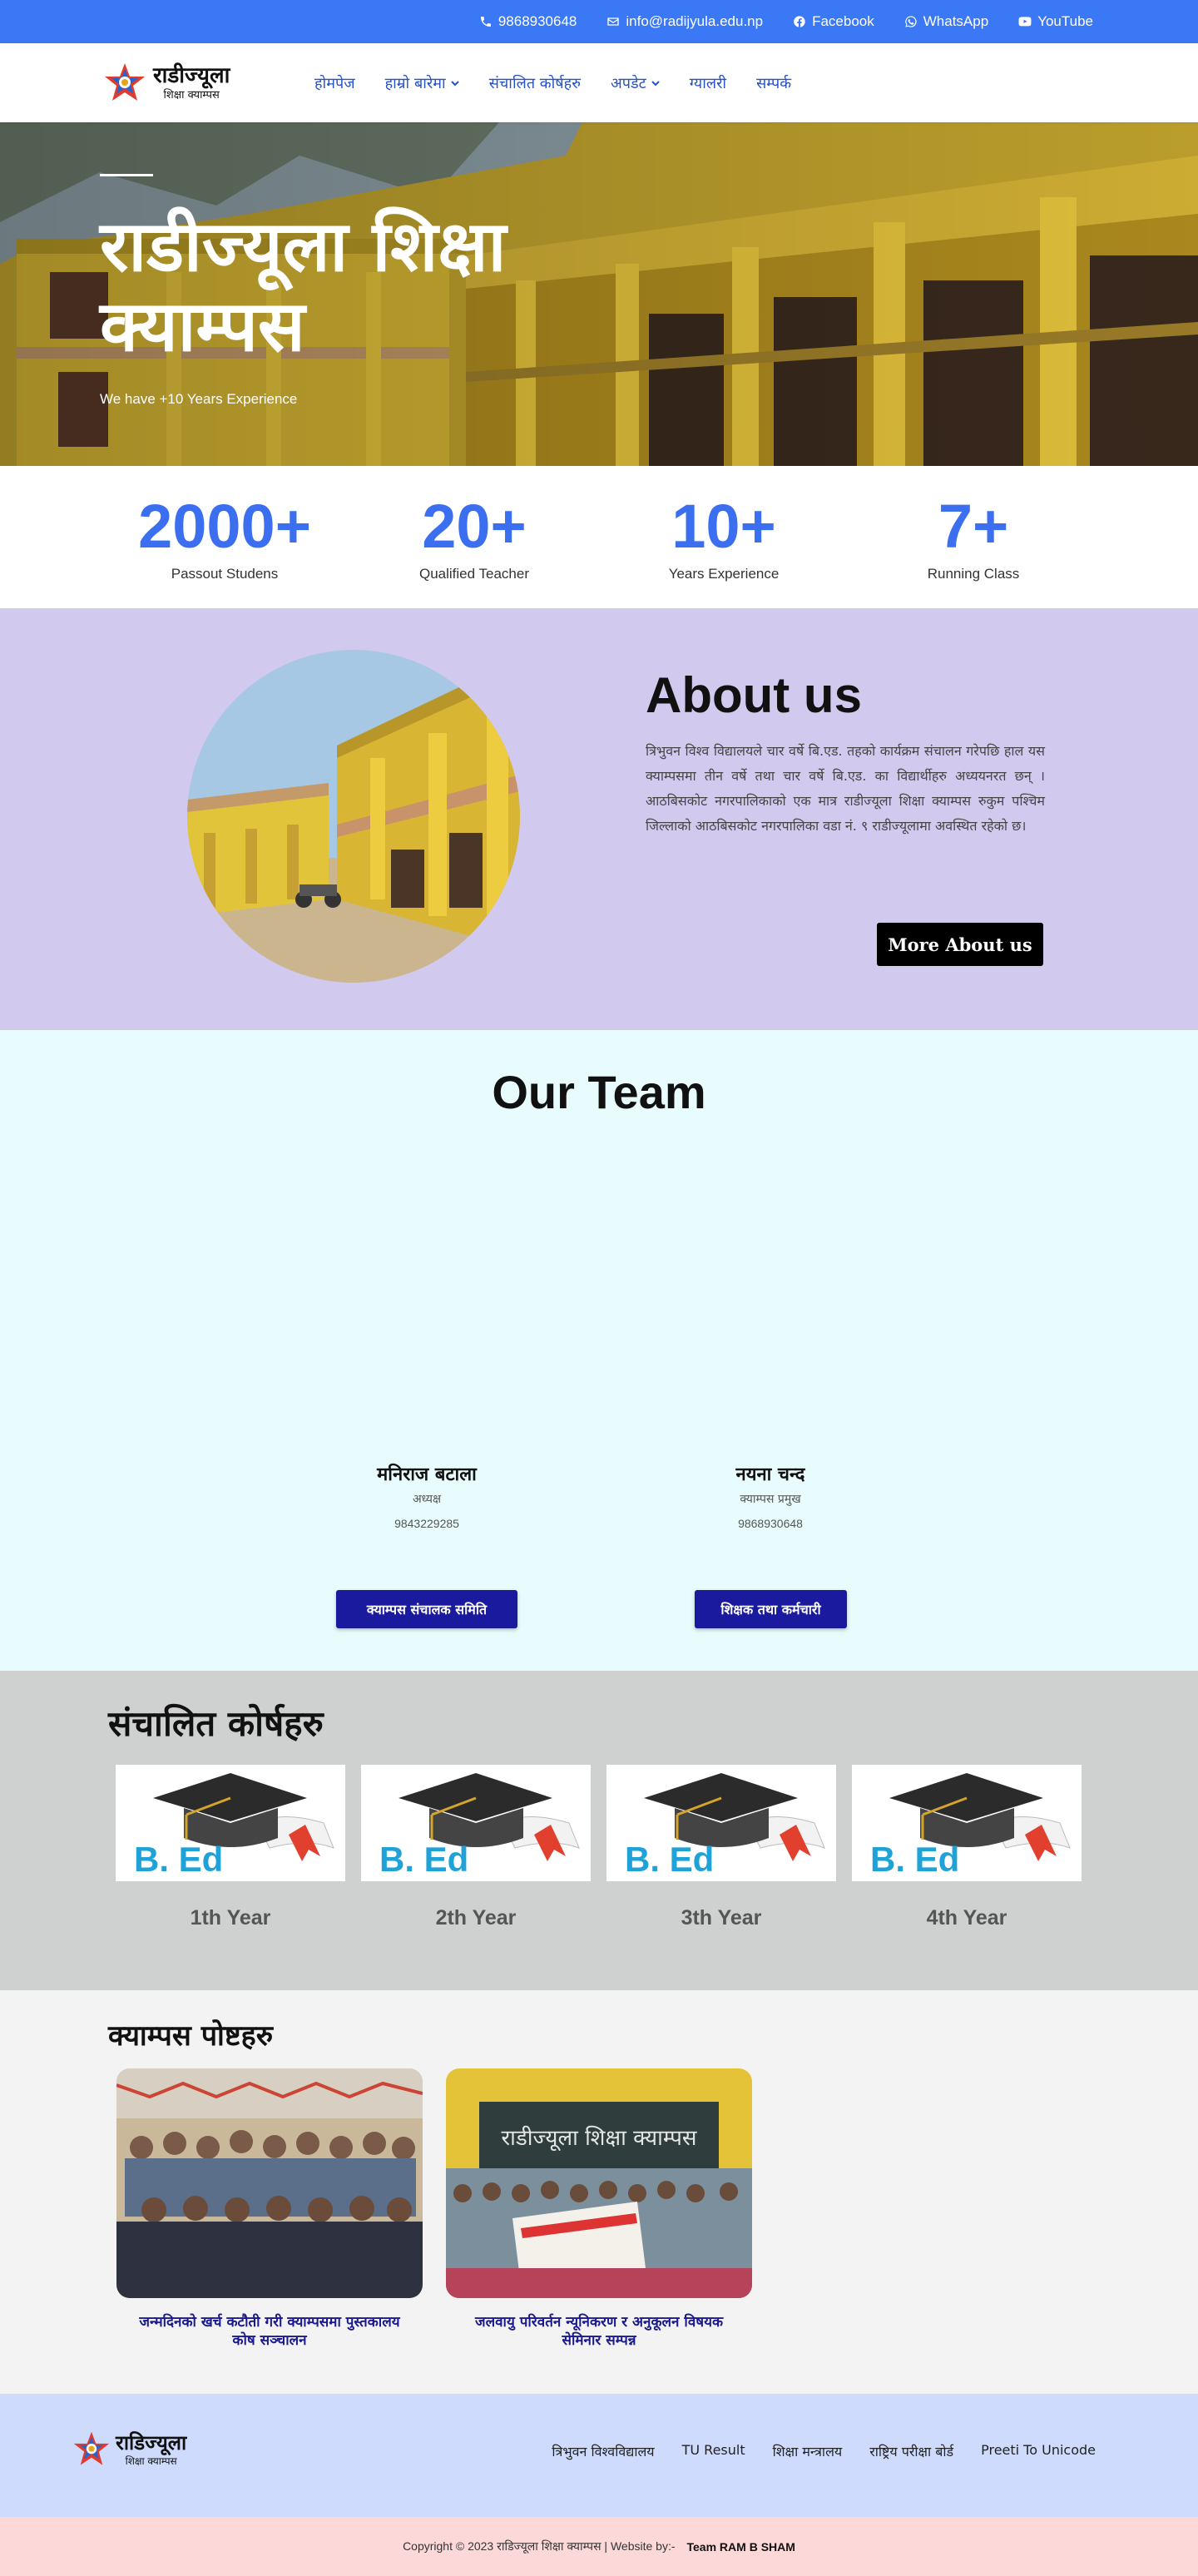 The image size is (1198, 2576). I want to click on member-name: नयना चन्द, so click(770, 1474).